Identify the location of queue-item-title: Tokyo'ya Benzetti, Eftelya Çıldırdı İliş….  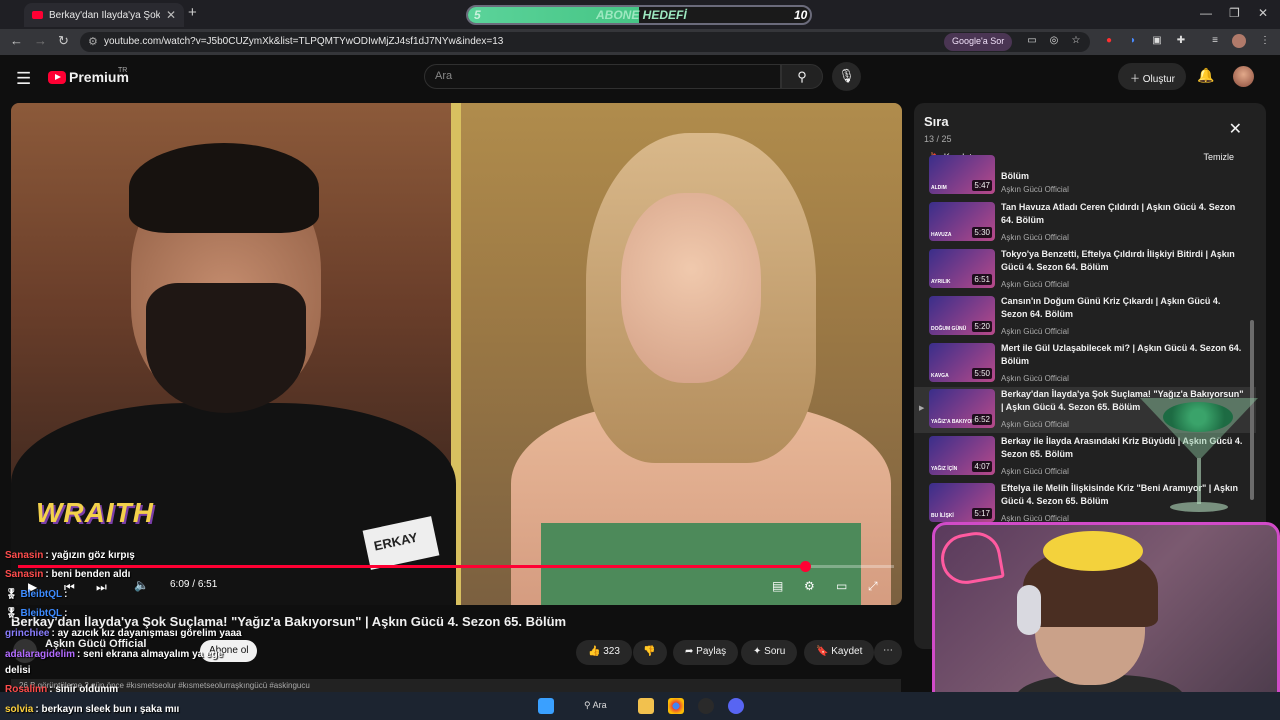
(1118, 260).